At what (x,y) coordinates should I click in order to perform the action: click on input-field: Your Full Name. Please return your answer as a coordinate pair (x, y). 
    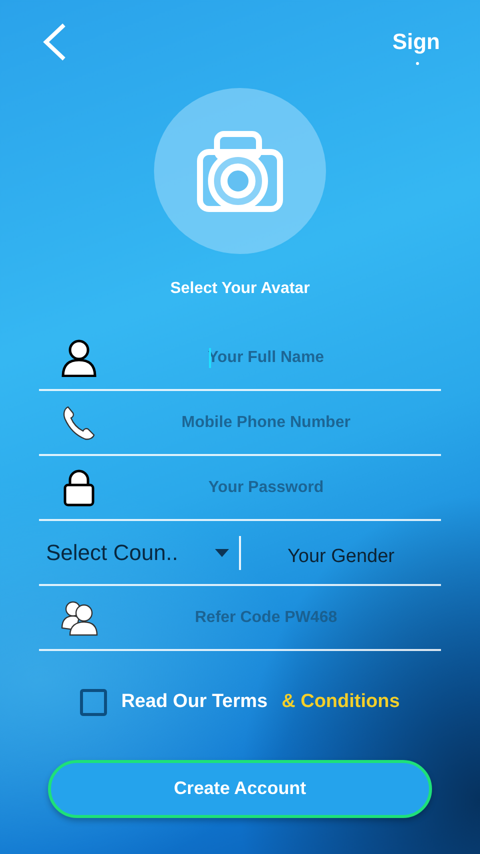
    Looking at the image, I should click on (280, 357).